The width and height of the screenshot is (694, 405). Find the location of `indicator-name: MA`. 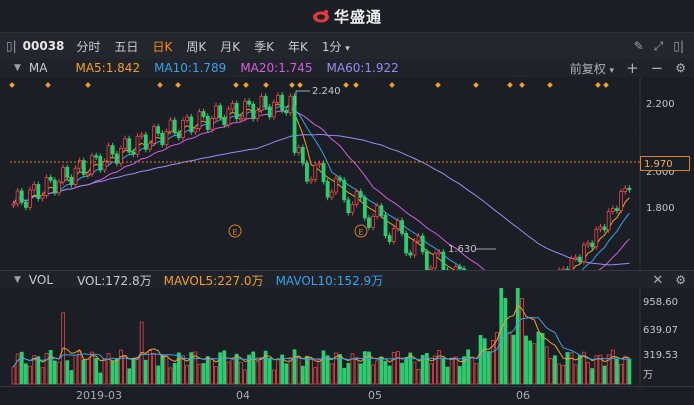

indicator-name: MA is located at coordinates (38, 68).